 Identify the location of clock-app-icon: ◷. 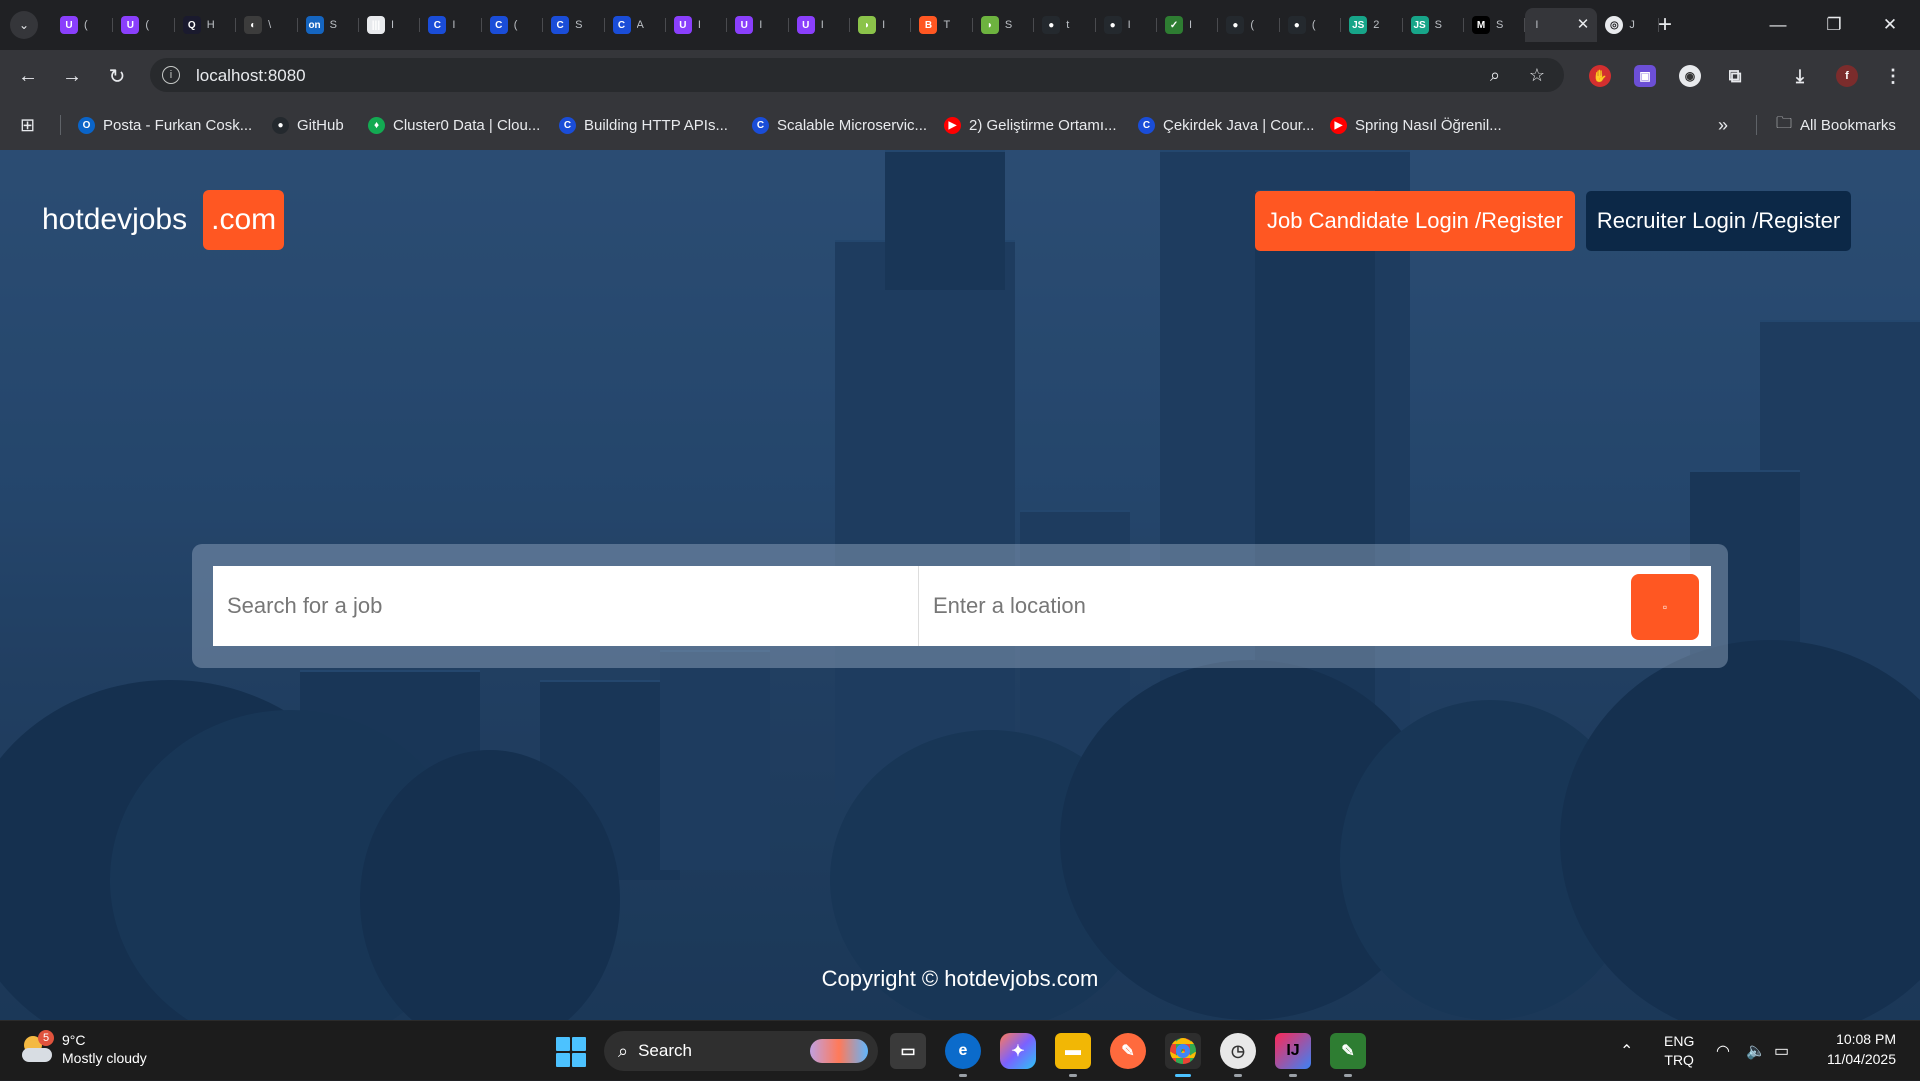
(1238, 1055).